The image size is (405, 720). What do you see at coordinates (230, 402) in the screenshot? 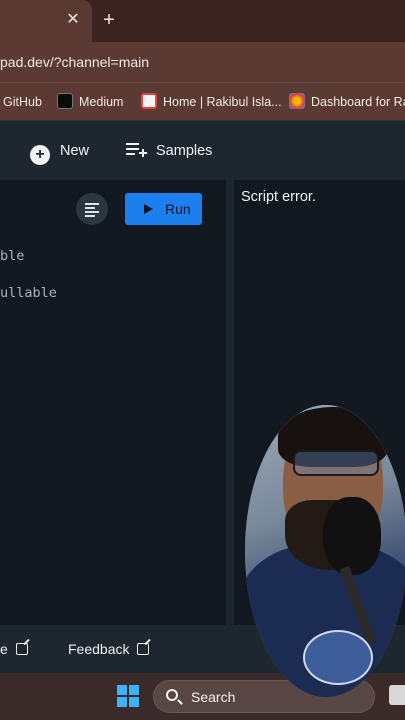
I see `panel-divider` at bounding box center [230, 402].